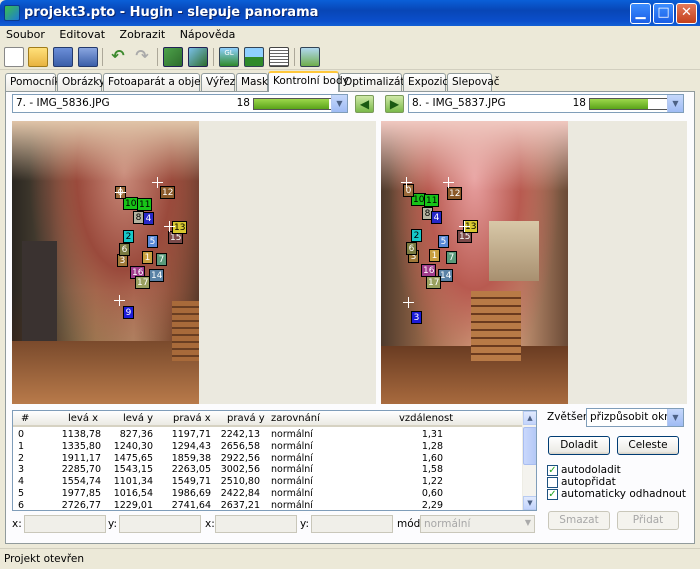  What do you see at coordinates (546, 103) in the screenshot?
I see `right-image-select: 8. - IMG_5837.JPG 18 ▼` at bounding box center [546, 103].